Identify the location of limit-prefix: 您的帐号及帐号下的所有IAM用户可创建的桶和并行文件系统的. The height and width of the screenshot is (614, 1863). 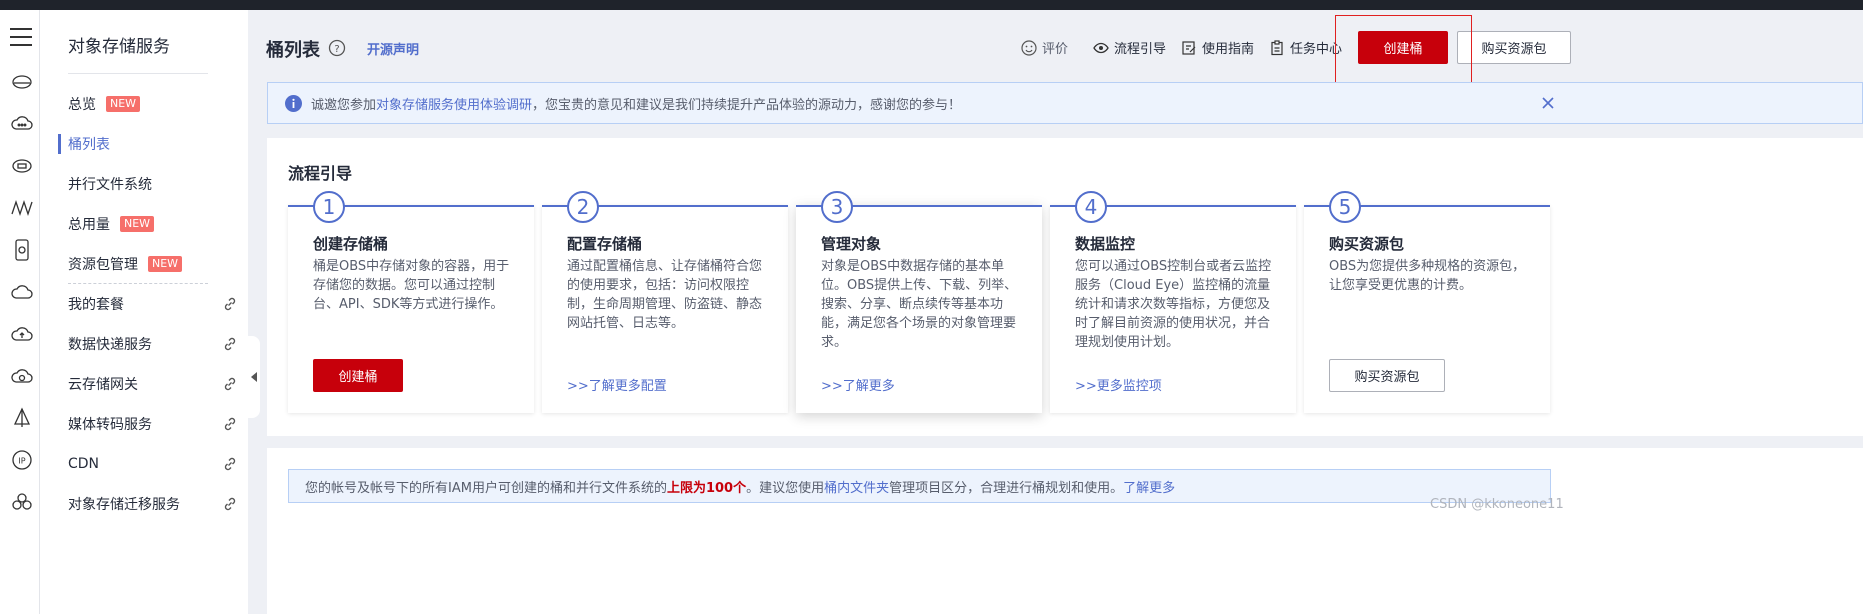
(486, 488).